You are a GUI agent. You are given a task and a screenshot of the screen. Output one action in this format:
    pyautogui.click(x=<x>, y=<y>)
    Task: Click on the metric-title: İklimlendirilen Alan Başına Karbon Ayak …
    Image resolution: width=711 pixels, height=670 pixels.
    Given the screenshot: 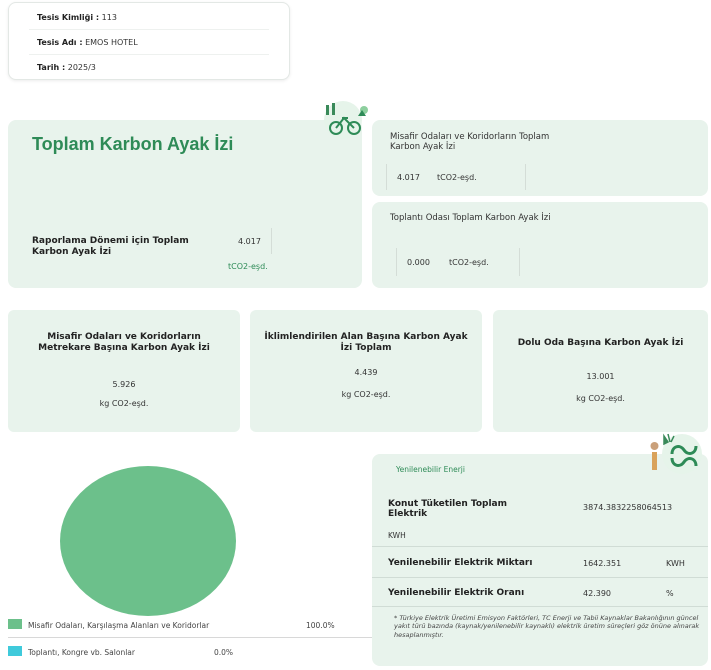 What is the action you would take?
    pyautogui.click(x=366, y=342)
    